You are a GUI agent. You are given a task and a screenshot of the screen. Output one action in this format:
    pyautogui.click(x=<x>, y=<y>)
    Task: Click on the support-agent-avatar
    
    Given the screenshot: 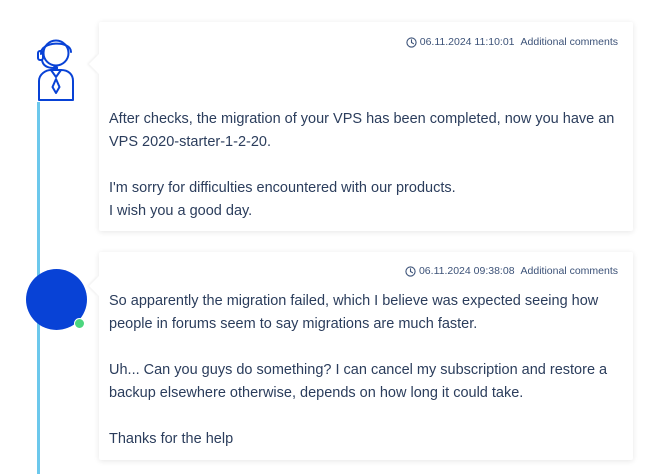 What is the action you would take?
    pyautogui.click(x=57, y=69)
    